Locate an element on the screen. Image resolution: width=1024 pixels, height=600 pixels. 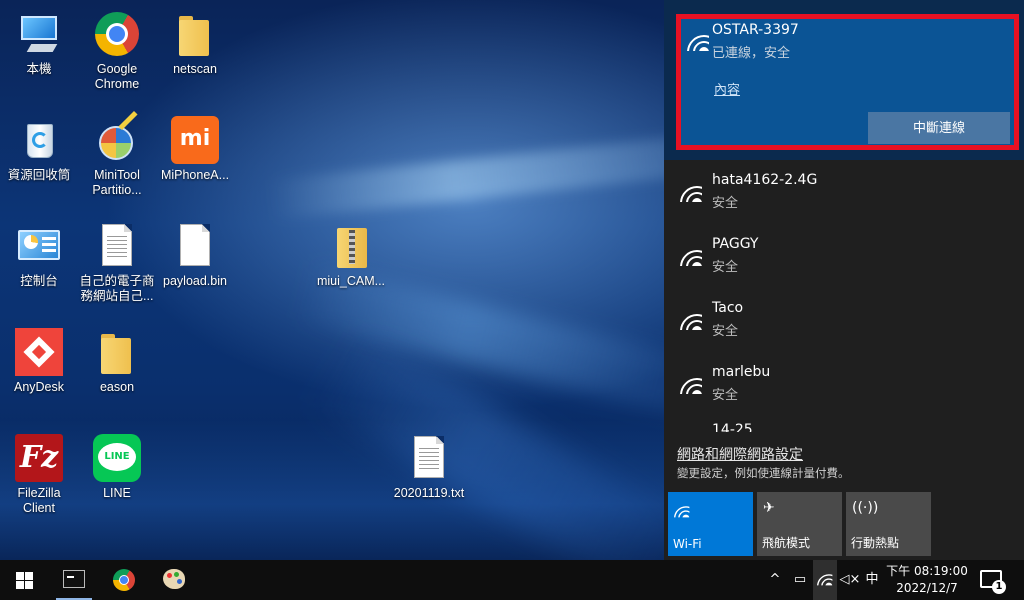
network-list-item: Taco 安全 is located at coordinates (844, 328).